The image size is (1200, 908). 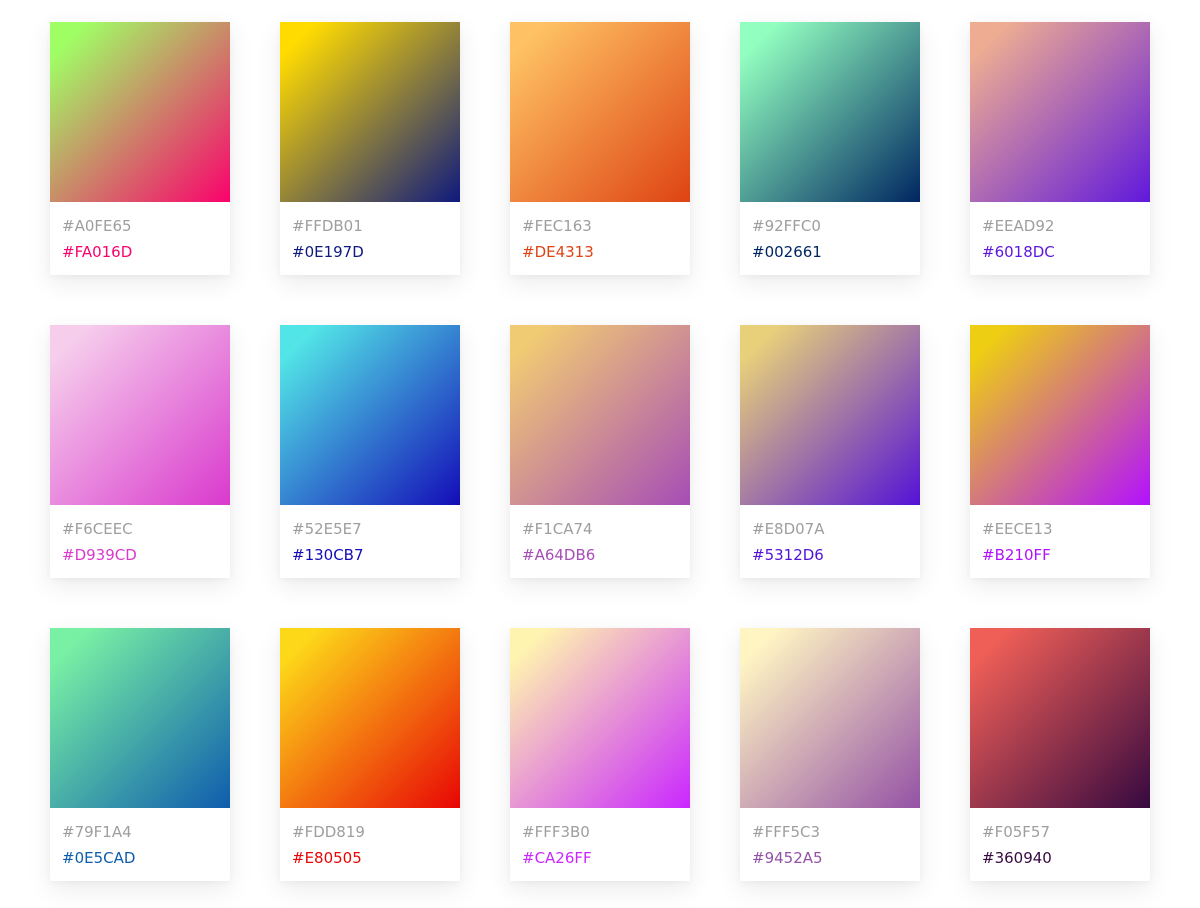 What do you see at coordinates (557, 529) in the screenshot?
I see `start-color-code: #F1CA74` at bounding box center [557, 529].